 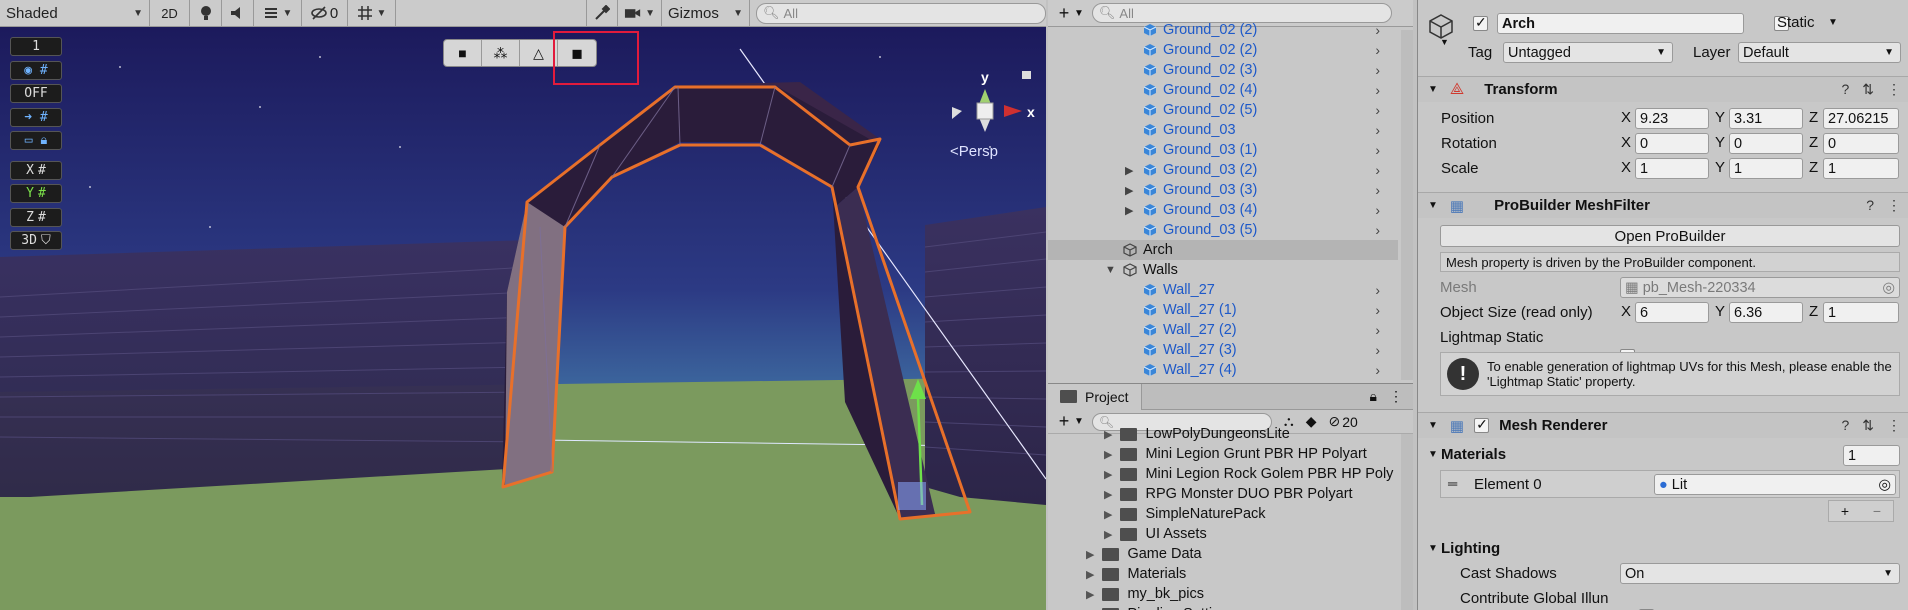 What do you see at coordinates (1223, 330) in the screenshot?
I see `hierarchy-item: Wall_27 (2) ›` at bounding box center [1223, 330].